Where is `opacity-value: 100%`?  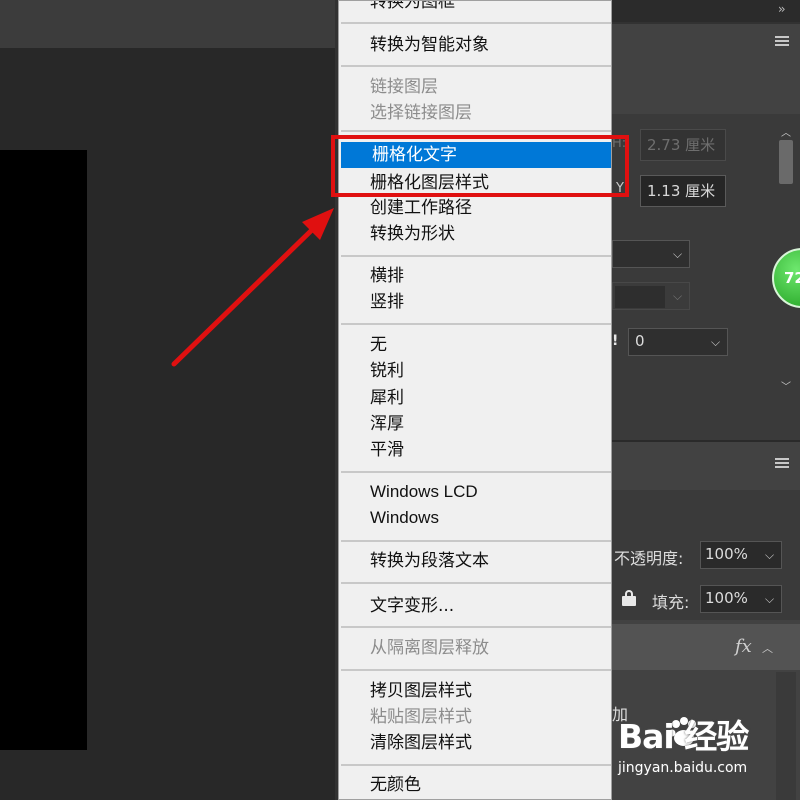 opacity-value: 100% is located at coordinates (726, 554).